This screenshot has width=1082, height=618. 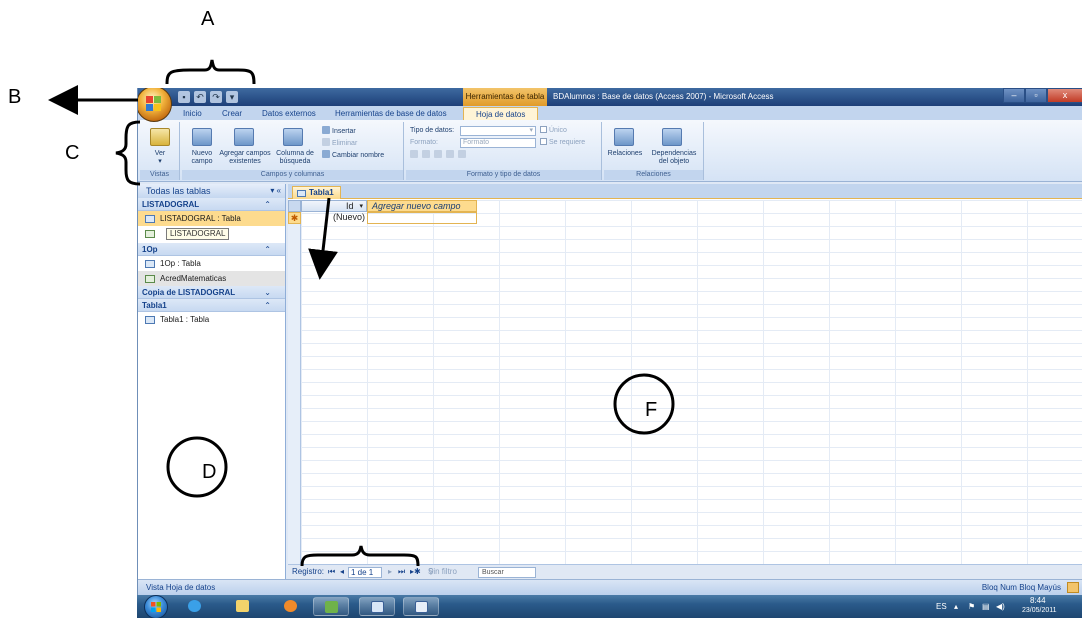 What do you see at coordinates (211, 278) in the screenshot?
I see `nav-item-acredmatematicas: AcredMatematicas` at bounding box center [211, 278].